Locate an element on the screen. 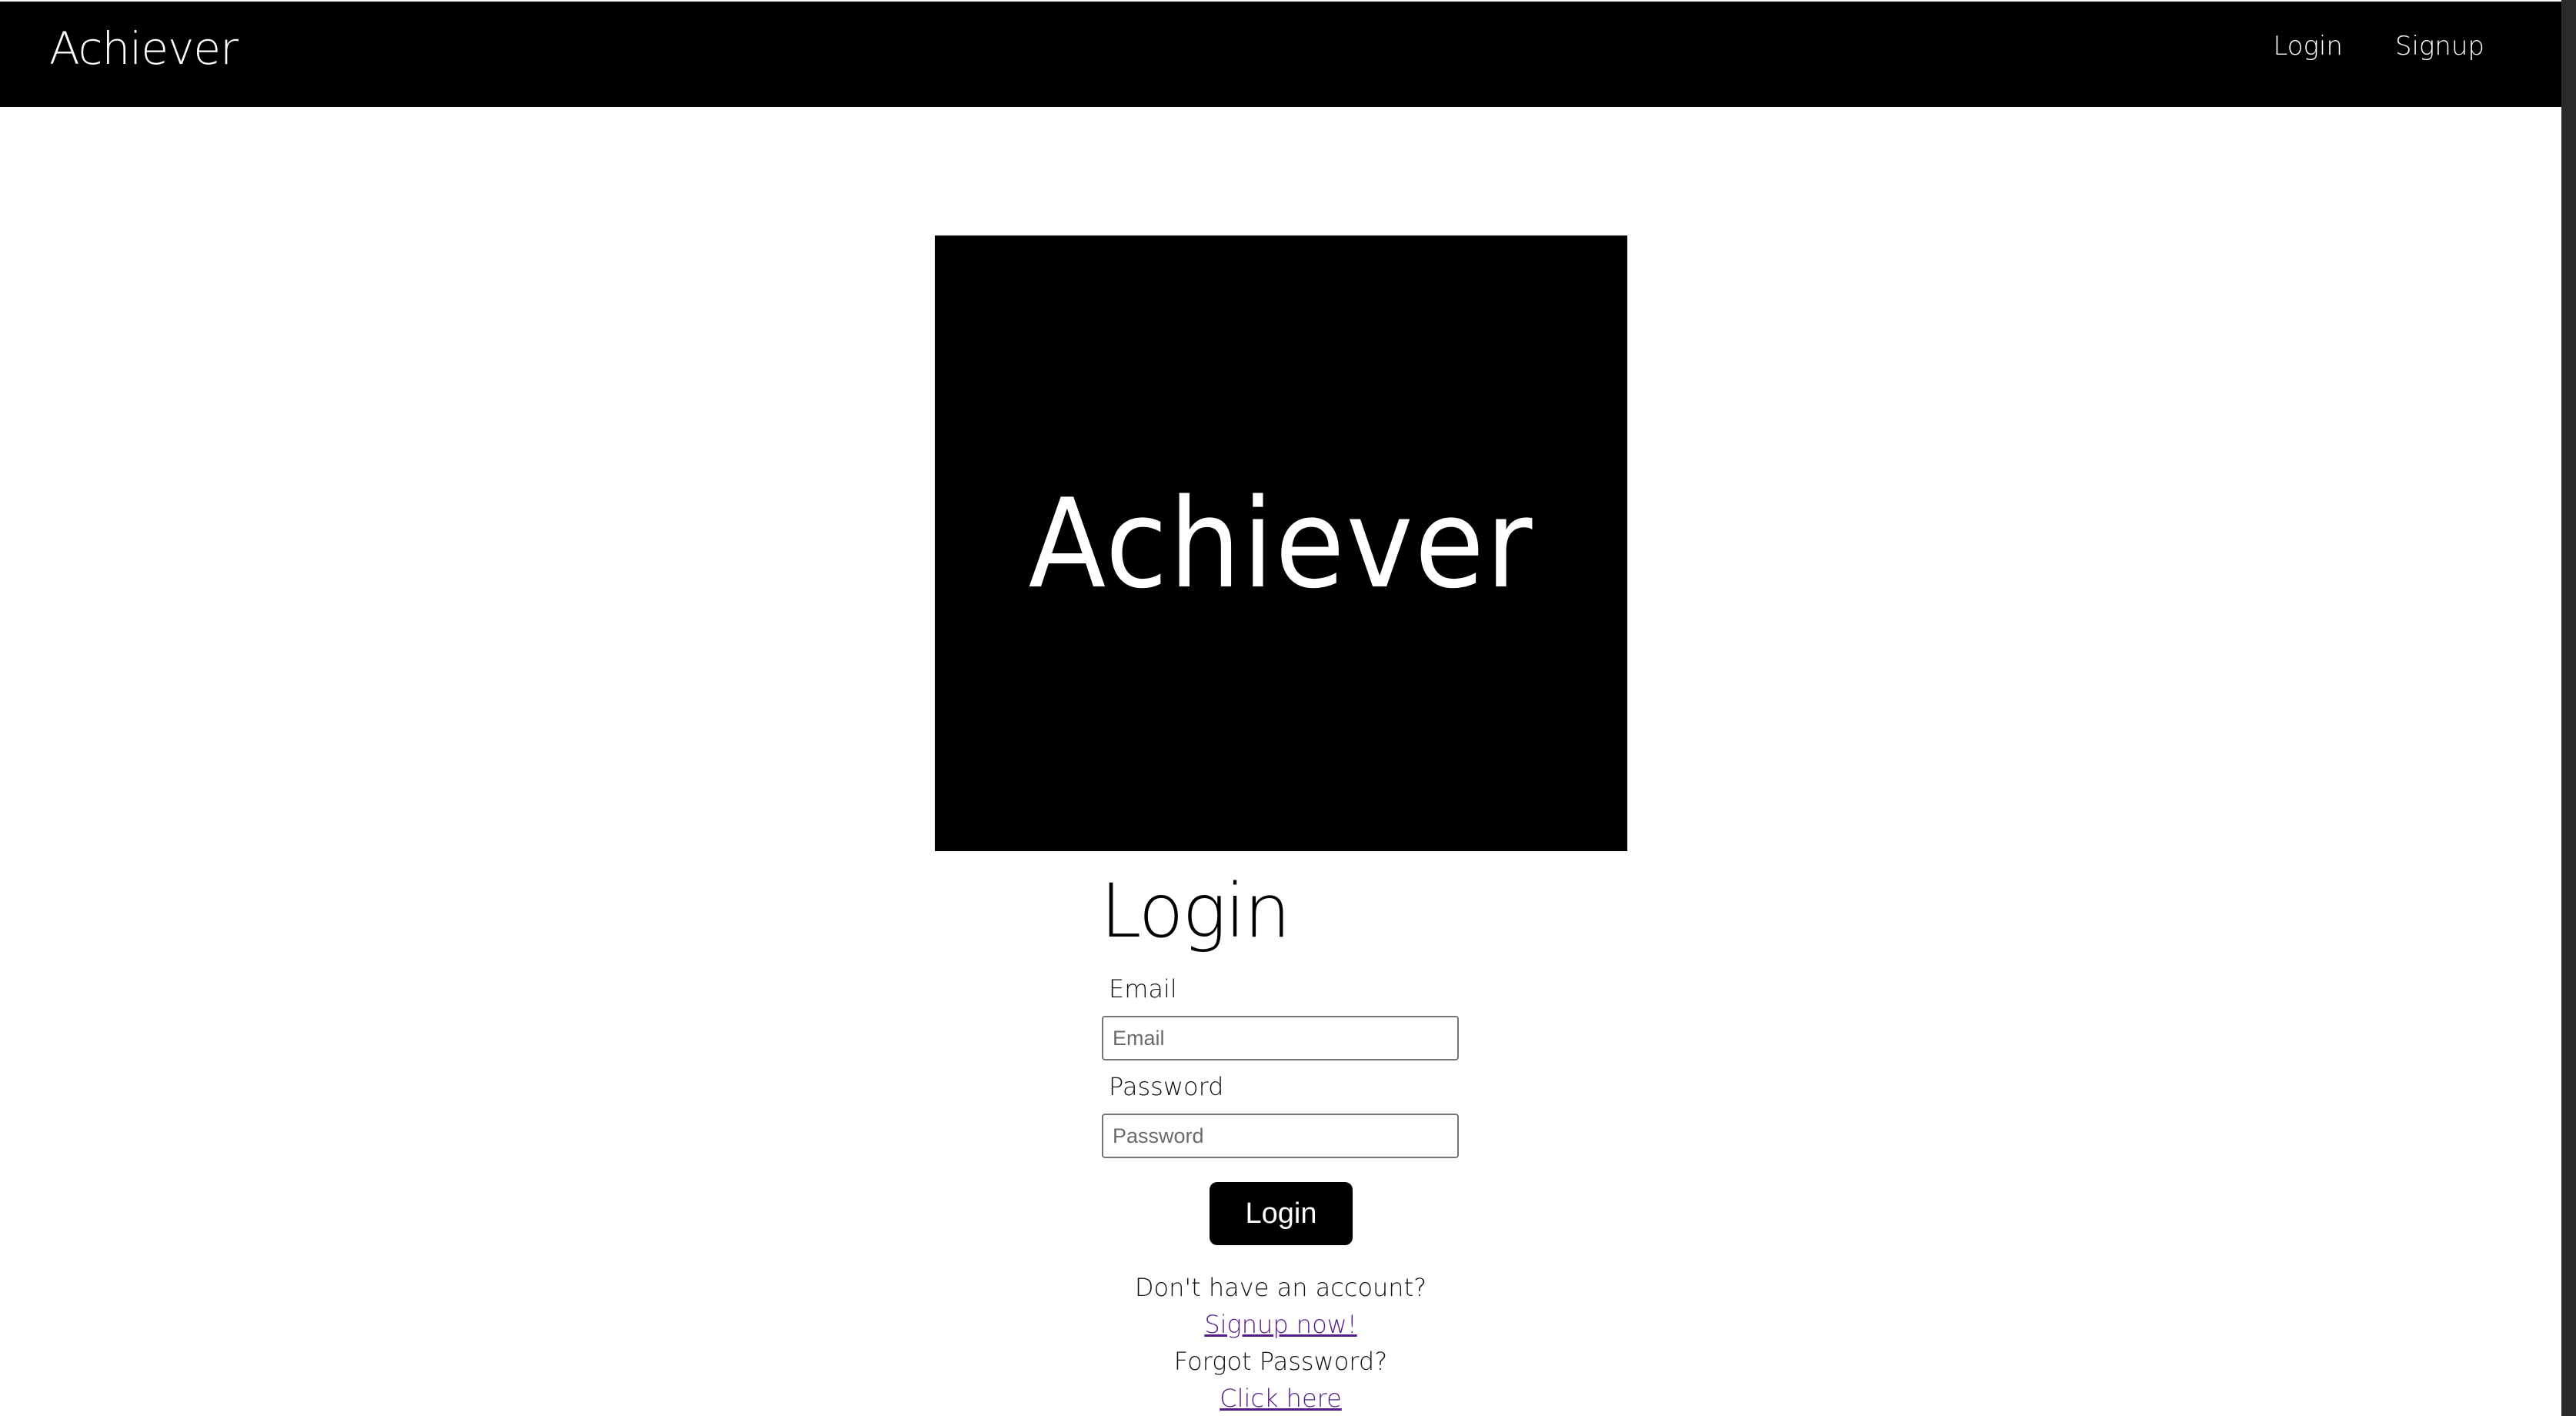  password-input is located at coordinates (1281, 1136).